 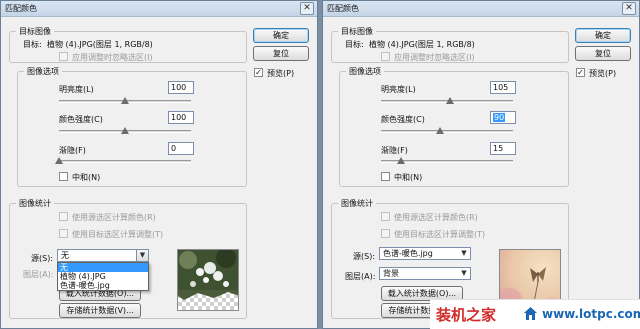 I want to click on dropdown-option: 植物 (4).JPG, so click(x=103, y=276).